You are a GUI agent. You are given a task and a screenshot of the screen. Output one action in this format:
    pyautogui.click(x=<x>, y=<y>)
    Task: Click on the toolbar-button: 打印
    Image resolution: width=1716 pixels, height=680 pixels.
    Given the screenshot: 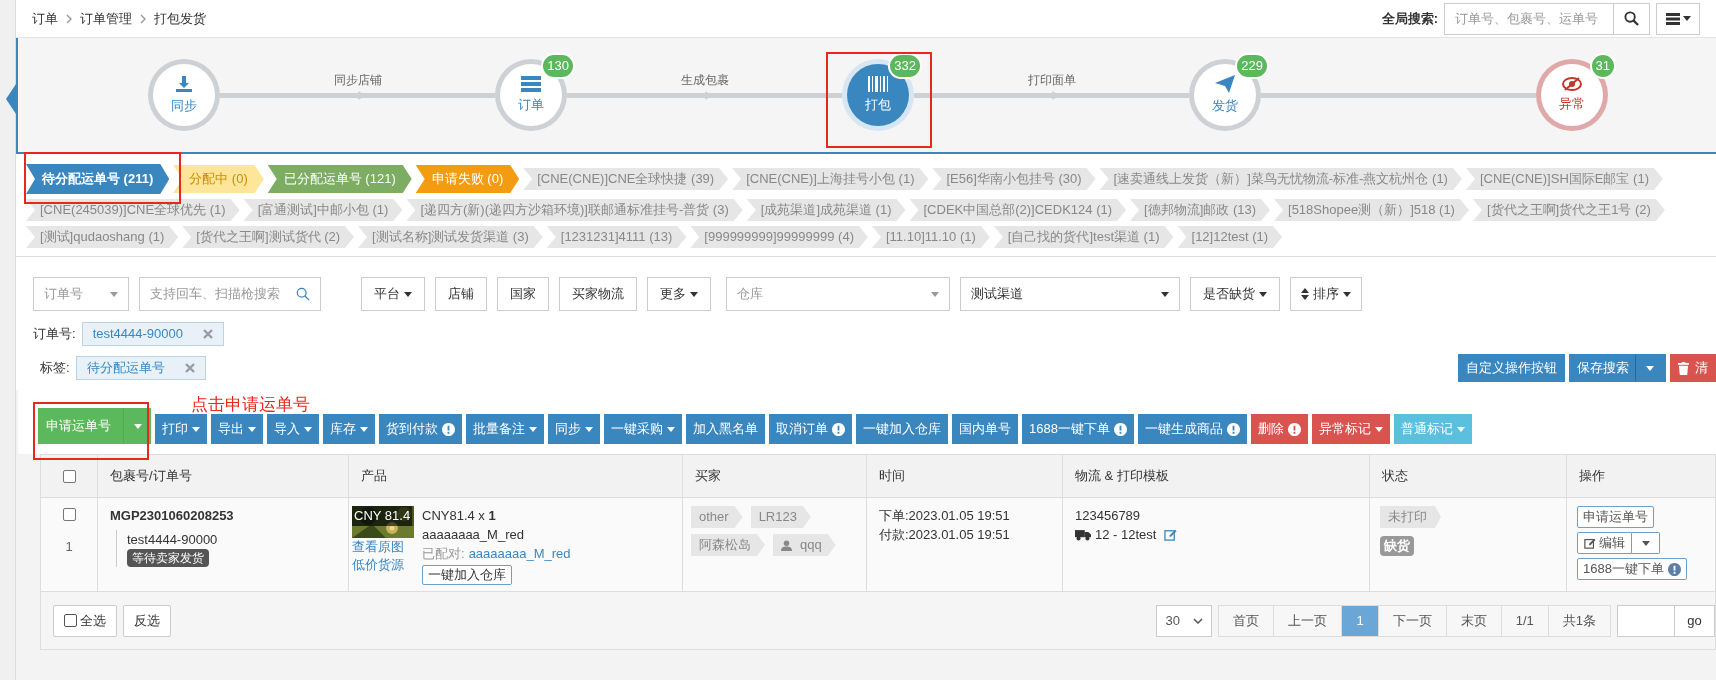 What is the action you would take?
    pyautogui.click(x=181, y=429)
    